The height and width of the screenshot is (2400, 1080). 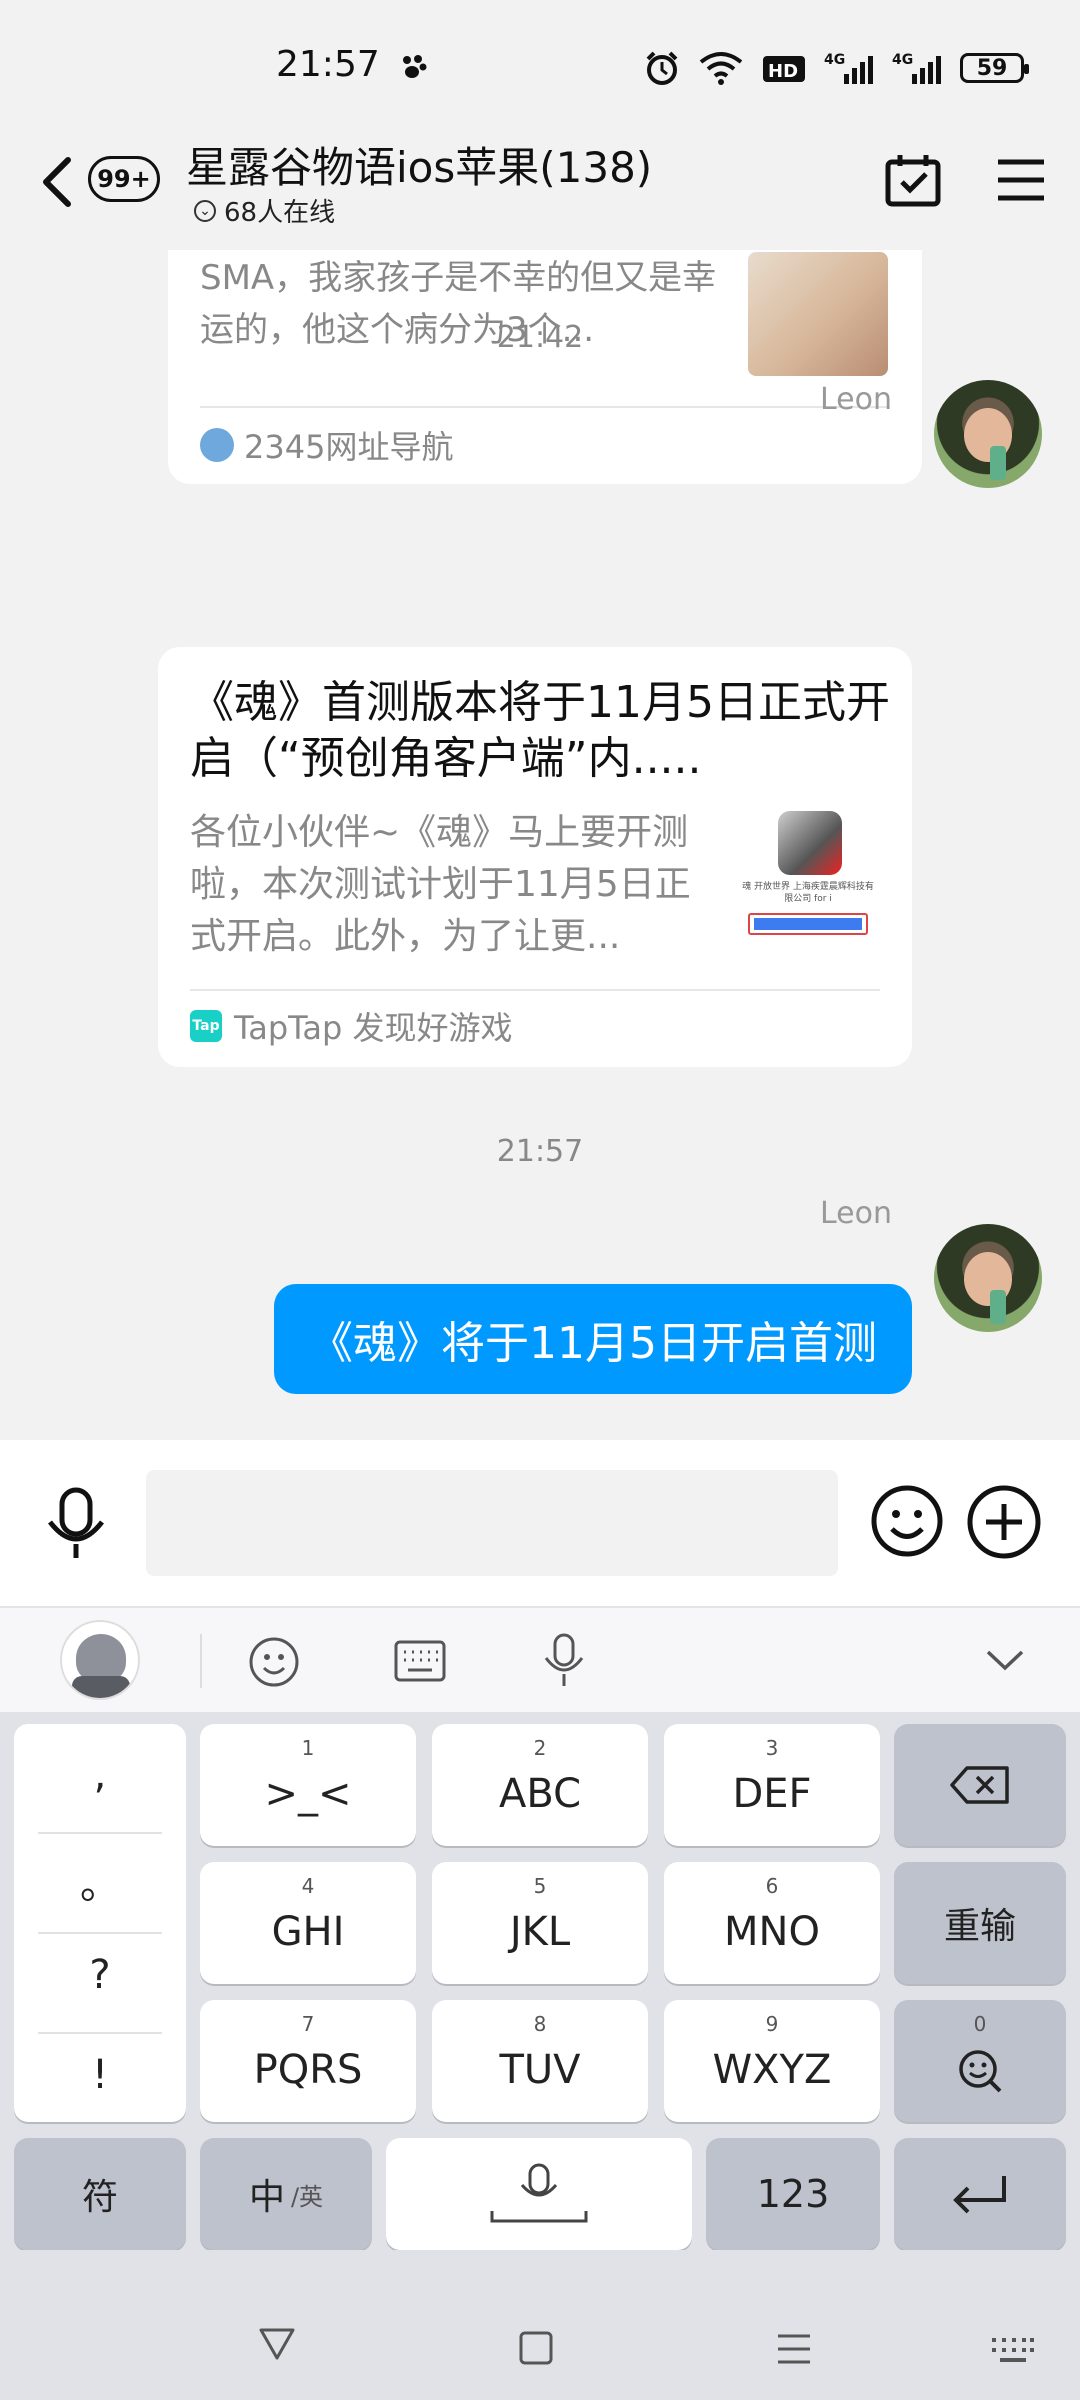 What do you see at coordinates (277, 2344) in the screenshot?
I see `back-triangle-icon` at bounding box center [277, 2344].